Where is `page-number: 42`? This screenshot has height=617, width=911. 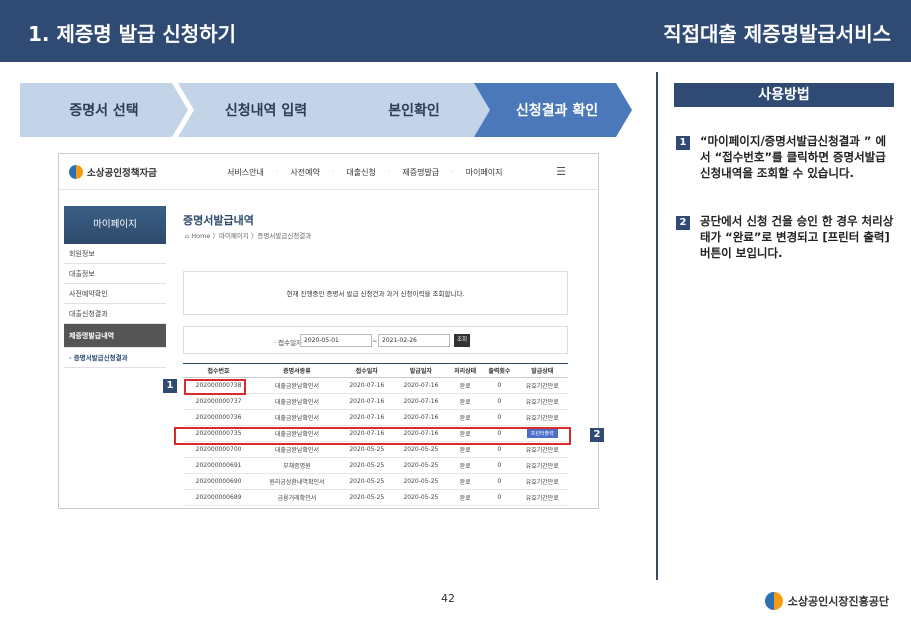
page-number: 42 is located at coordinates (448, 598).